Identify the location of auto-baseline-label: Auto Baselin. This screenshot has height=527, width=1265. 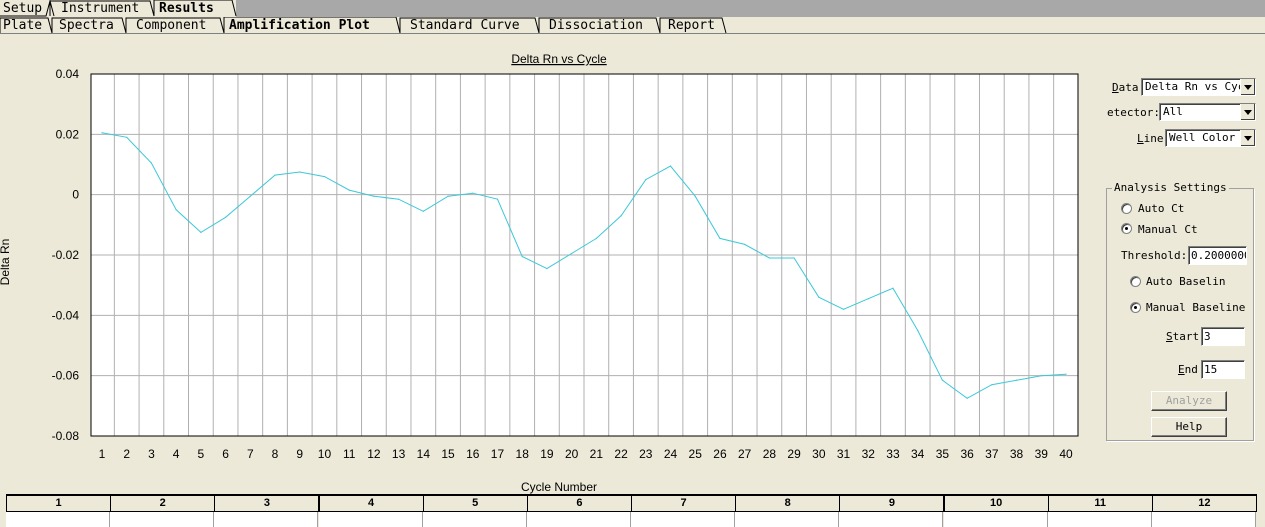
(1186, 281).